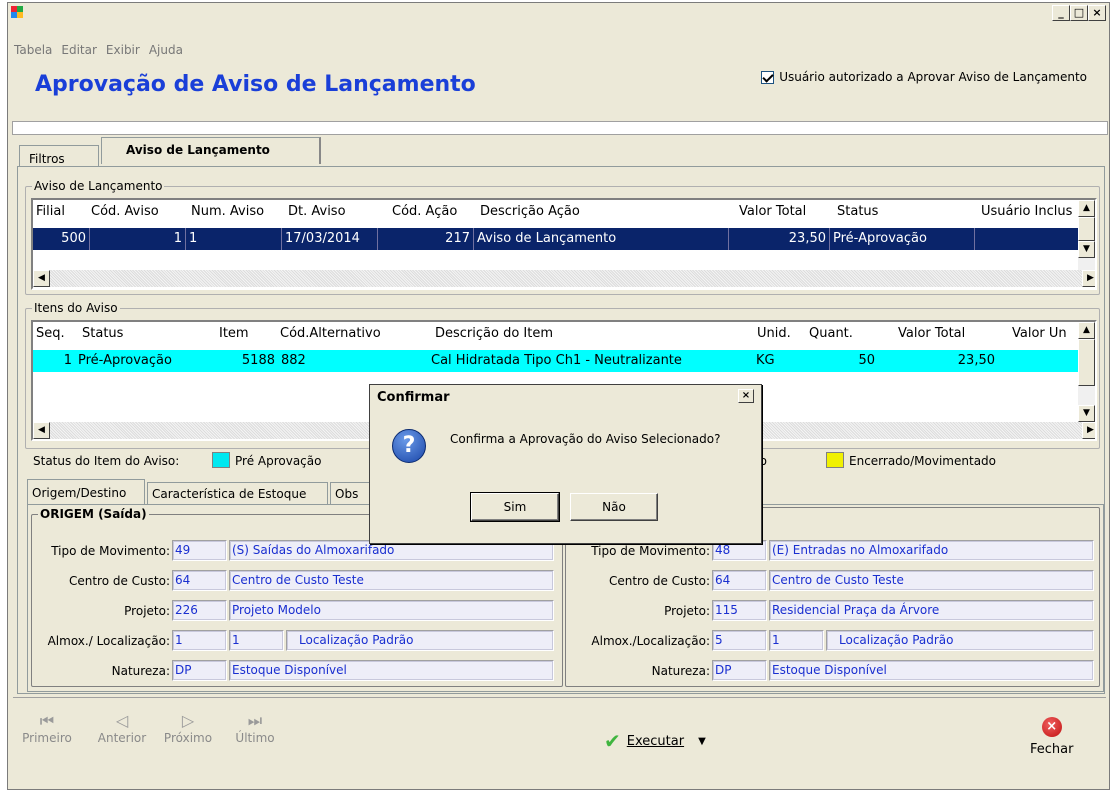 The image size is (1115, 792). Describe the element at coordinates (931, 610) in the screenshot. I see `destino-projeto-desc: Residencial Praça da Árvore` at that location.